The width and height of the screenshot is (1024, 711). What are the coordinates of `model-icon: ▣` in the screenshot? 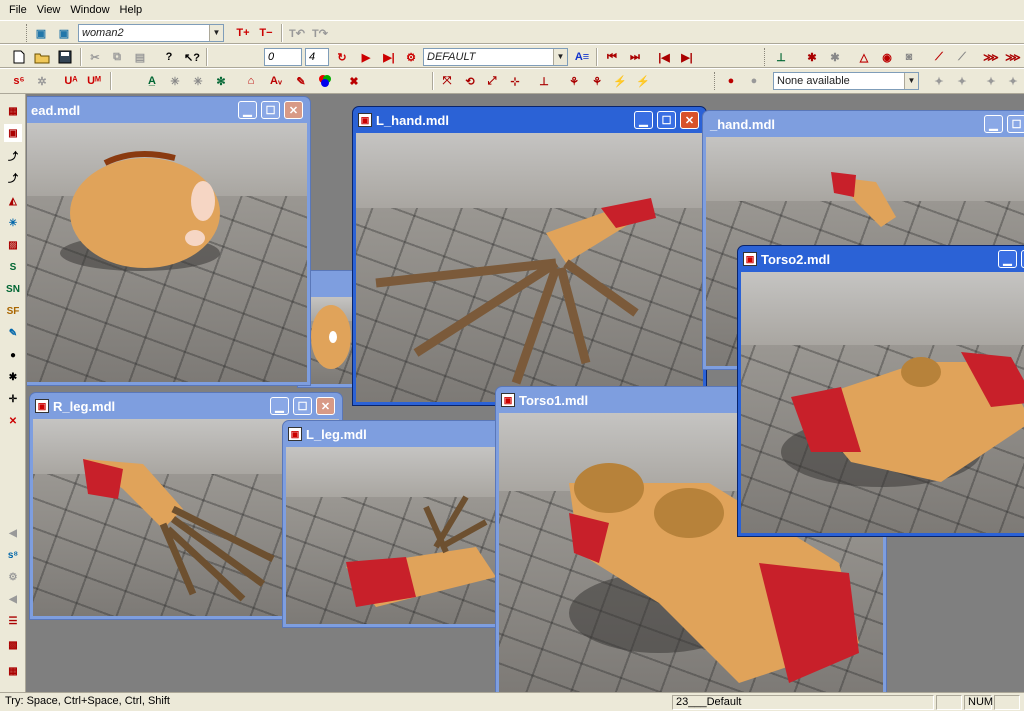 It's located at (41, 33).